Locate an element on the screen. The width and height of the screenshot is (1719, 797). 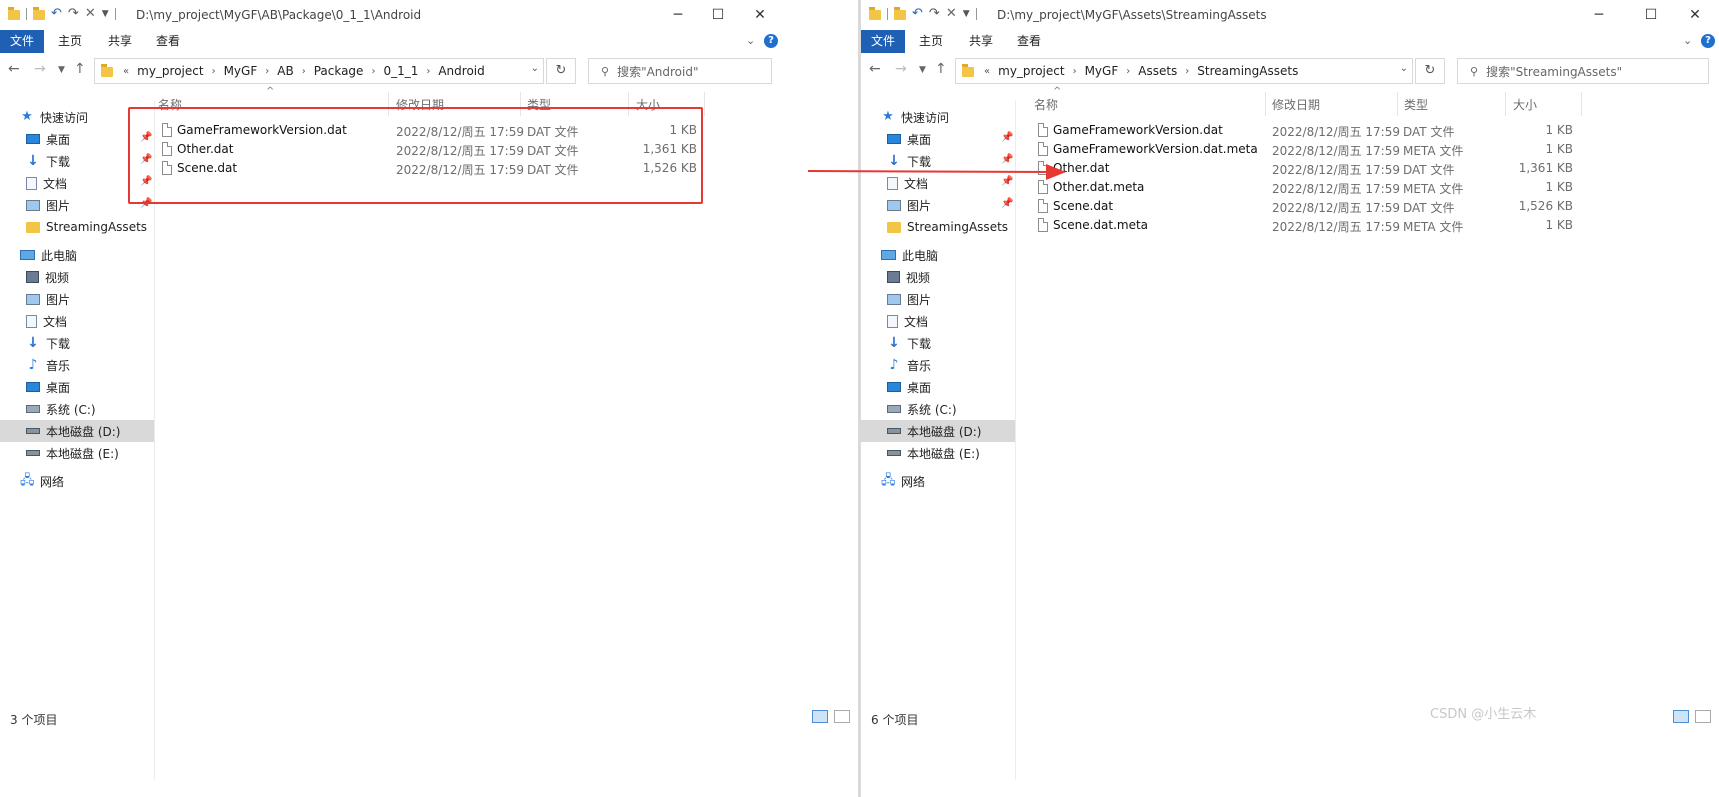
arrow-head is located at coordinates (1056, 172).